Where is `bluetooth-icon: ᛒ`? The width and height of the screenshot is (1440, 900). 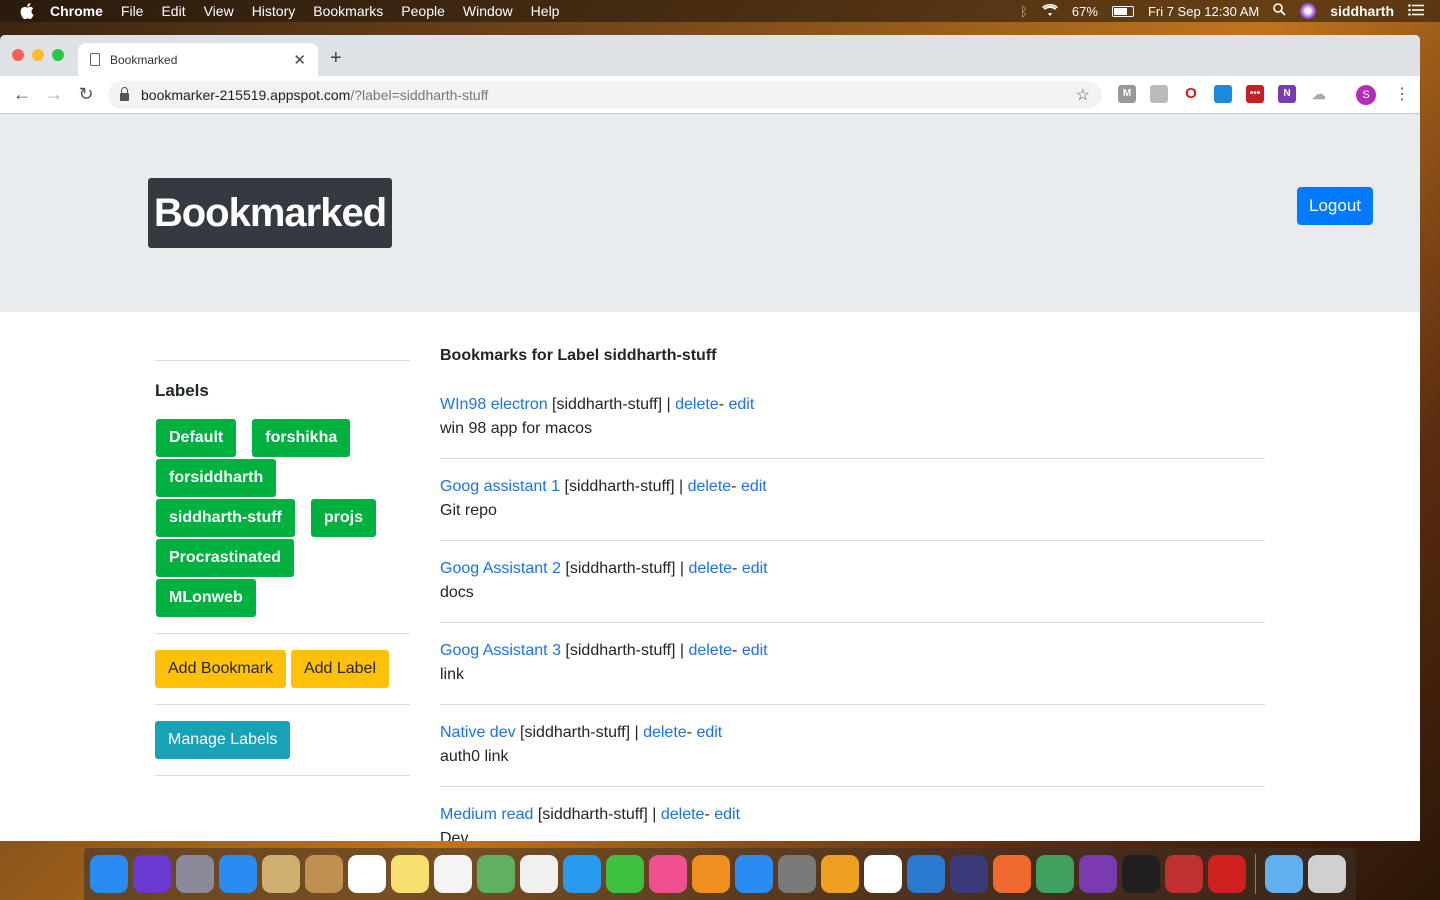
bluetooth-icon: ᛒ is located at coordinates (1024, 11).